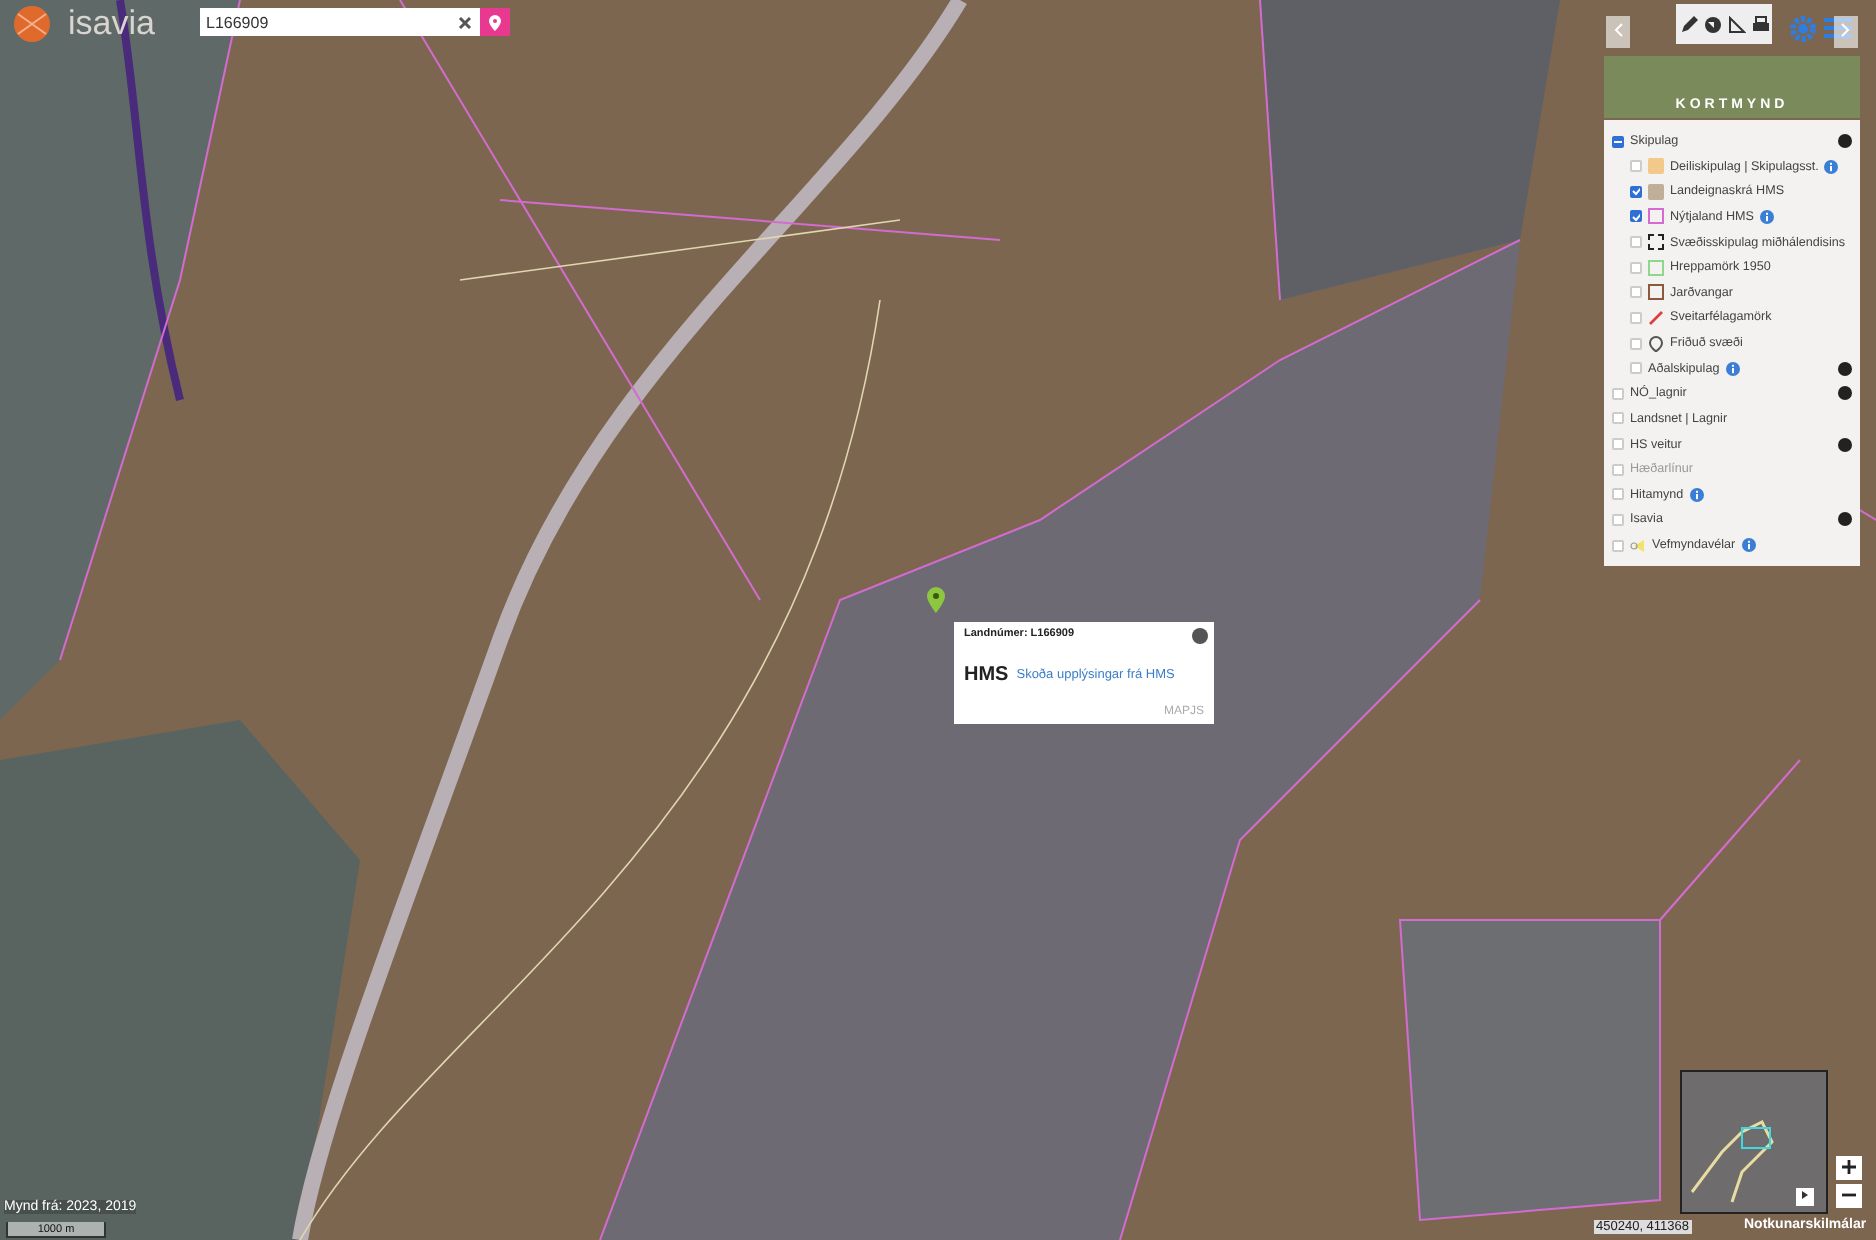 The height and width of the screenshot is (1240, 1876). Describe the element at coordinates (1200, 636) in the screenshot. I see `close-button` at that location.